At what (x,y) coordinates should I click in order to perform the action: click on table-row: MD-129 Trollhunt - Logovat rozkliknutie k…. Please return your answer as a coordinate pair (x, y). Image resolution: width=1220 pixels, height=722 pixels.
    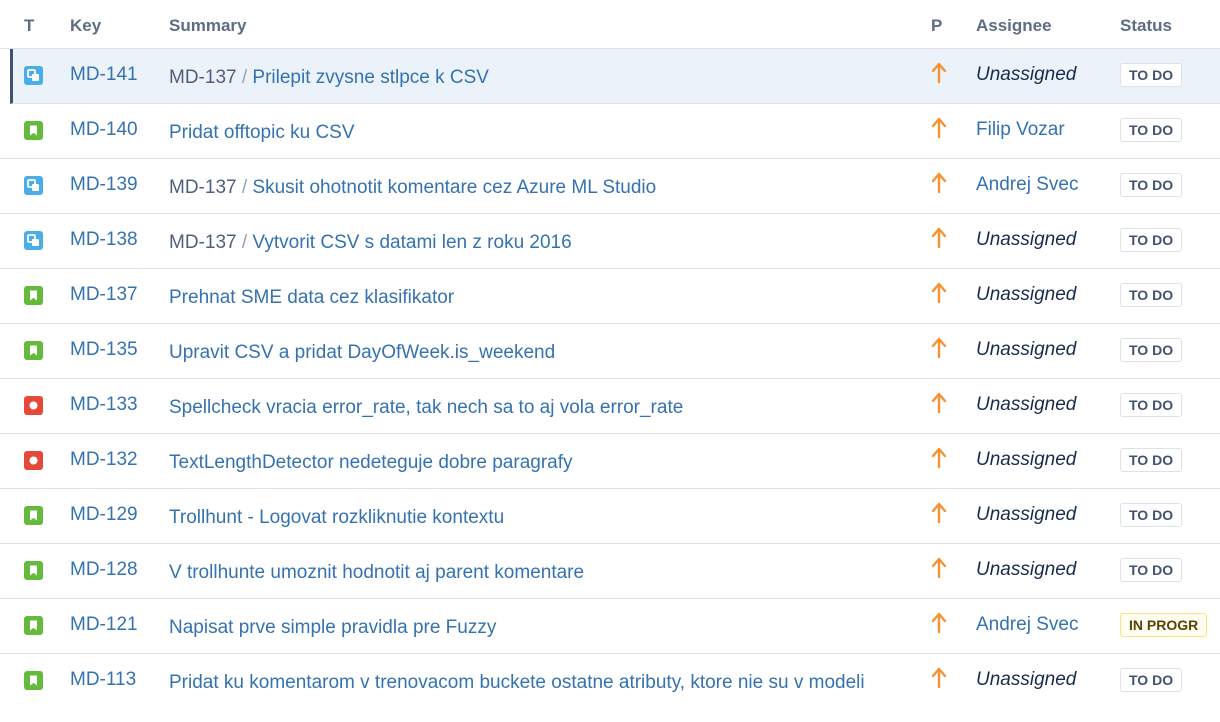
    Looking at the image, I should click on (610, 516).